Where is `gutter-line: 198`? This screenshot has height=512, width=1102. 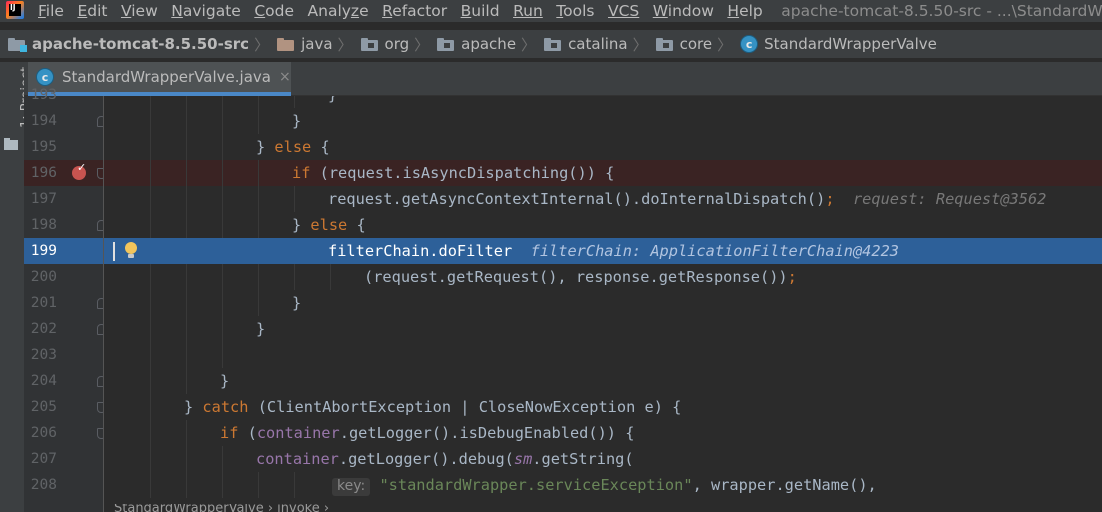 gutter-line: 198 is located at coordinates (65, 225).